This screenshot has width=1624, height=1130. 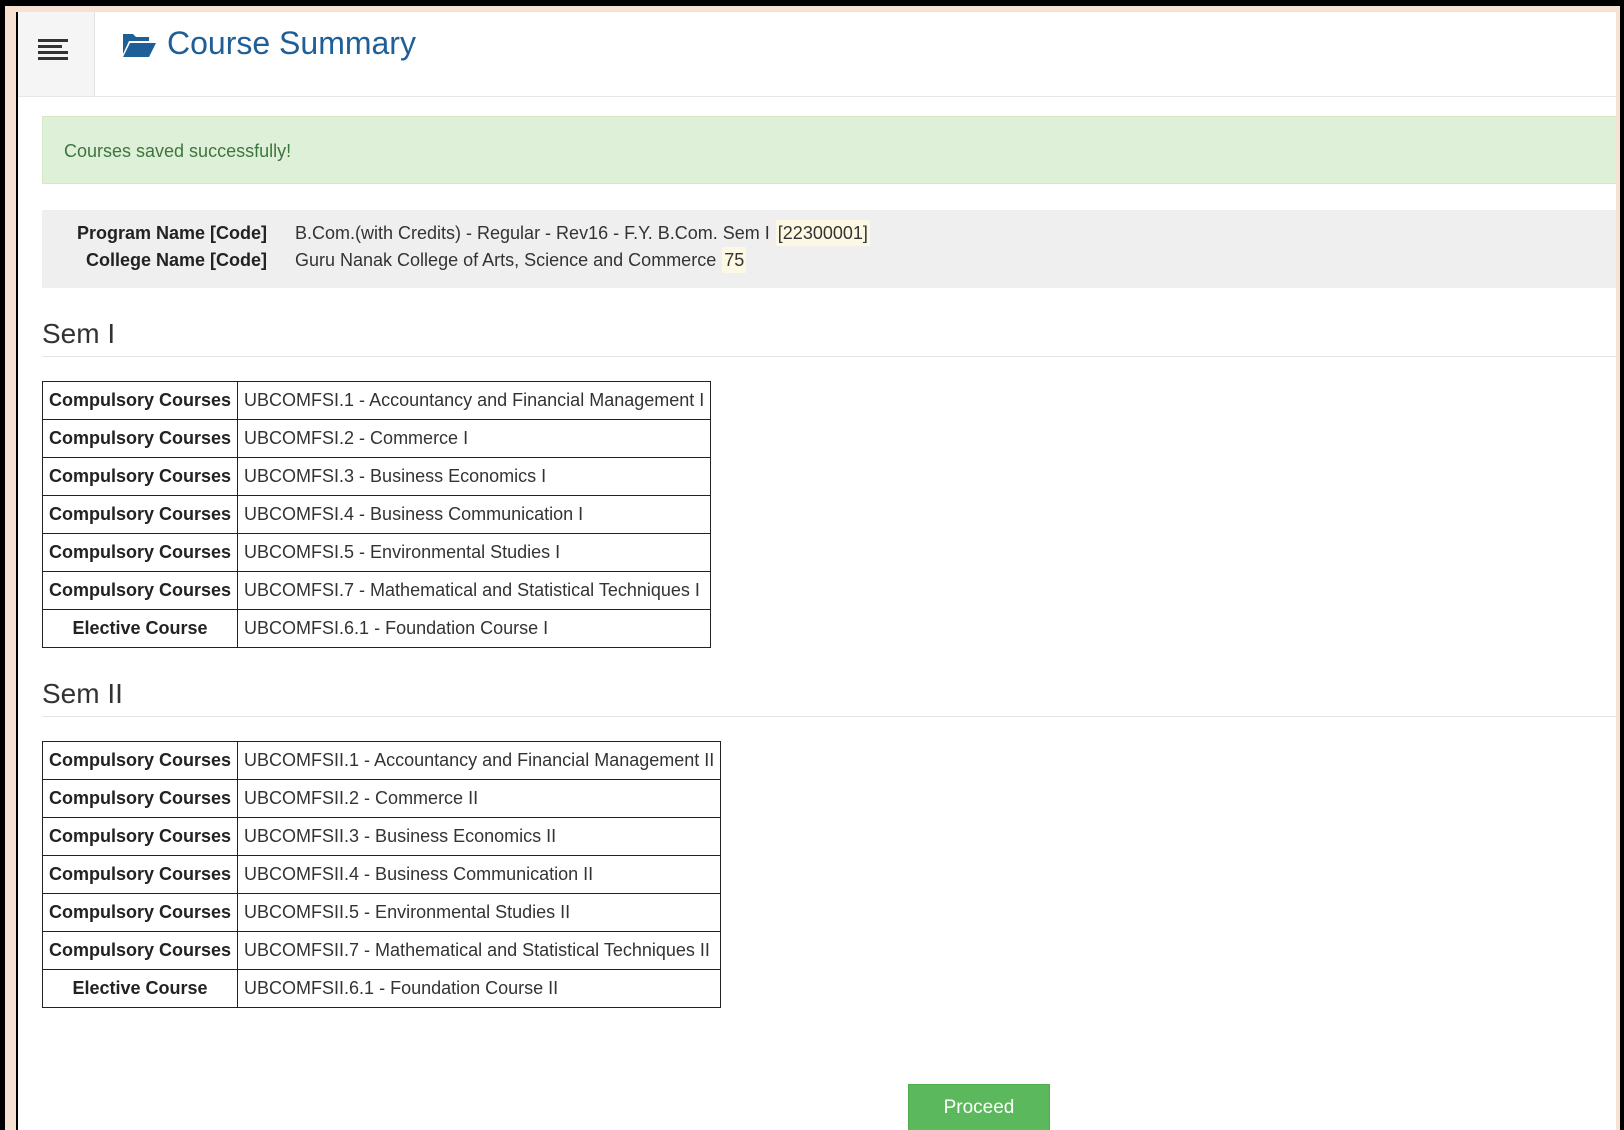 I want to click on folder-open-icon, so click(x=139, y=45).